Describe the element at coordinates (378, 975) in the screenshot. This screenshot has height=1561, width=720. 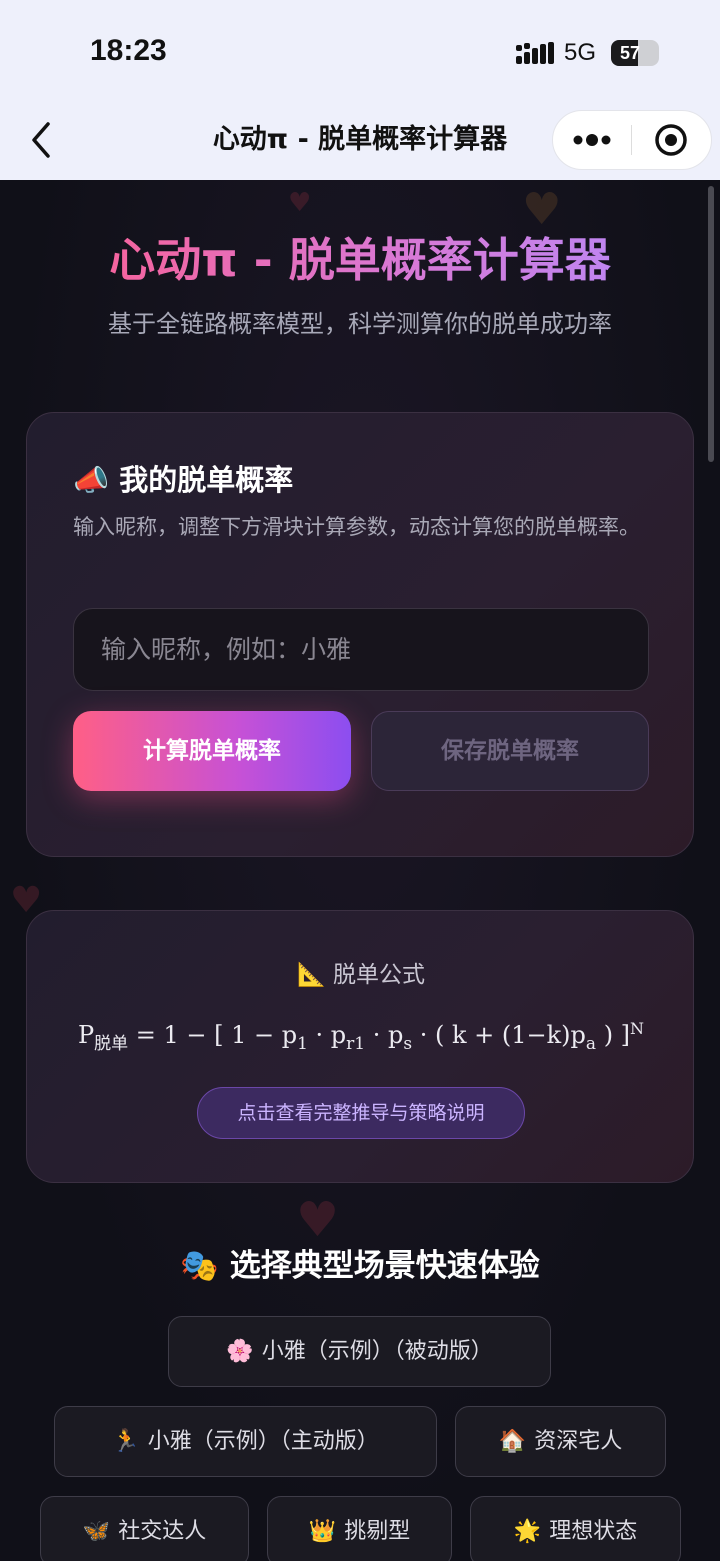
I see `formula-heading-text: 脱单公式` at that location.